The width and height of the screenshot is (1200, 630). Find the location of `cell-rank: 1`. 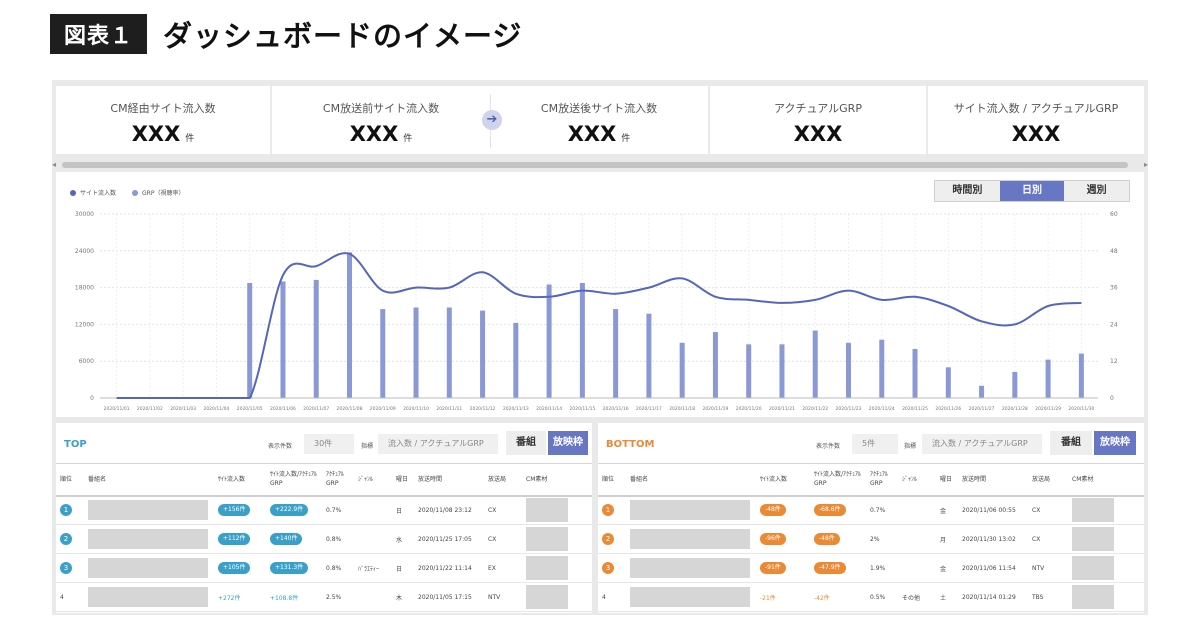

cell-rank: 1 is located at coordinates (612, 510).